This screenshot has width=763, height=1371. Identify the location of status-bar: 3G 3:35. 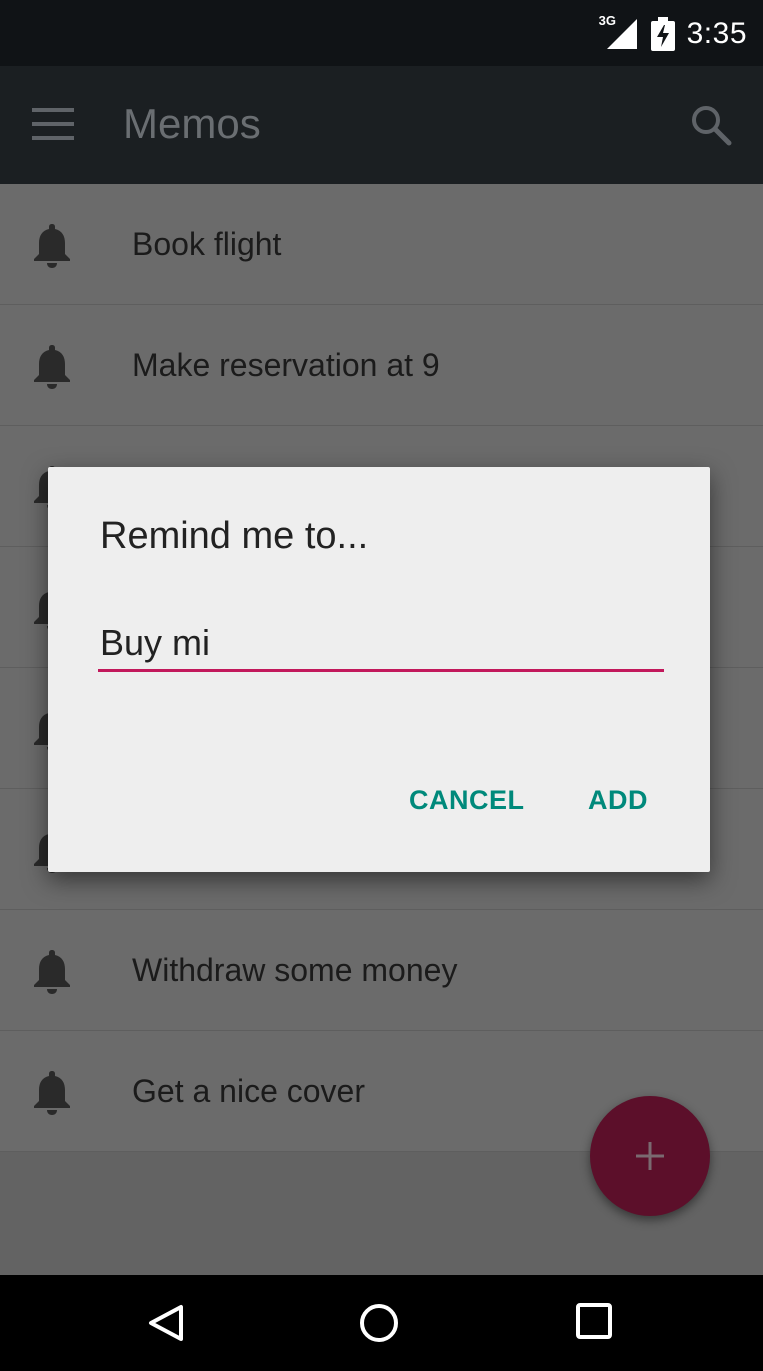
(381, 33).